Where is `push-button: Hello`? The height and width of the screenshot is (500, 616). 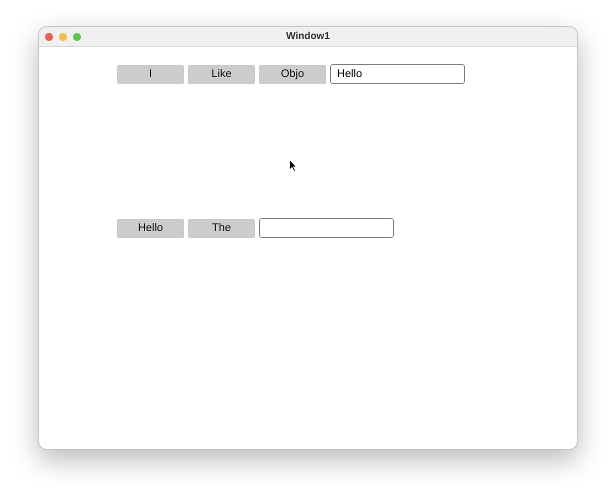
push-button: Hello is located at coordinates (150, 228).